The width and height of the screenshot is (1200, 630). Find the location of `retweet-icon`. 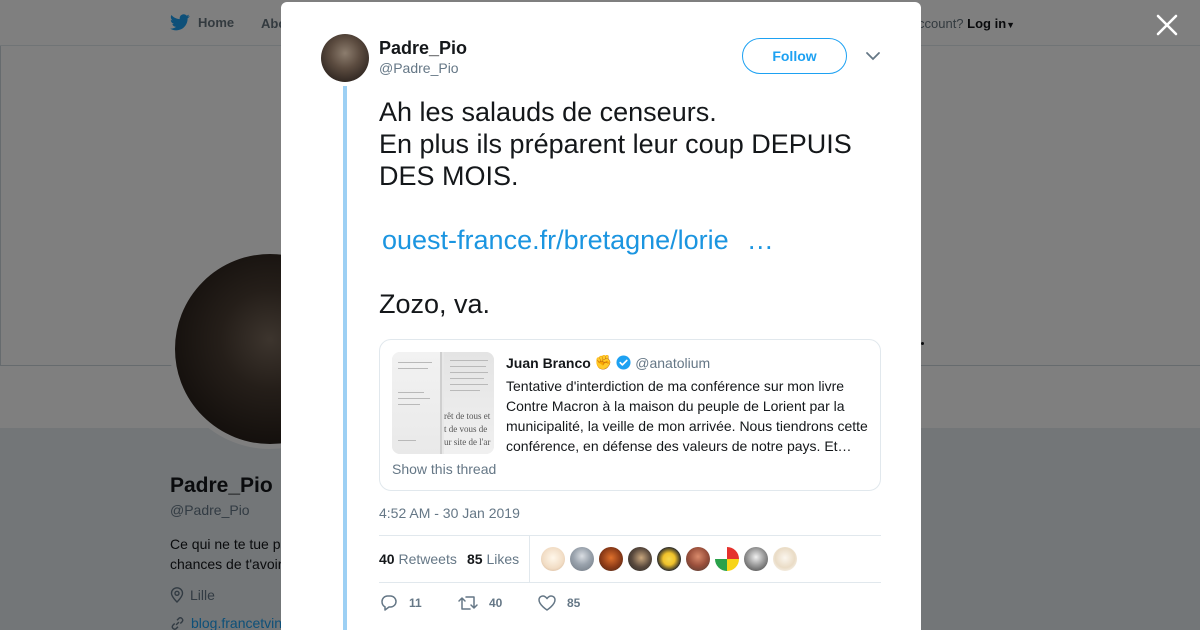

retweet-icon is located at coordinates (468, 603).